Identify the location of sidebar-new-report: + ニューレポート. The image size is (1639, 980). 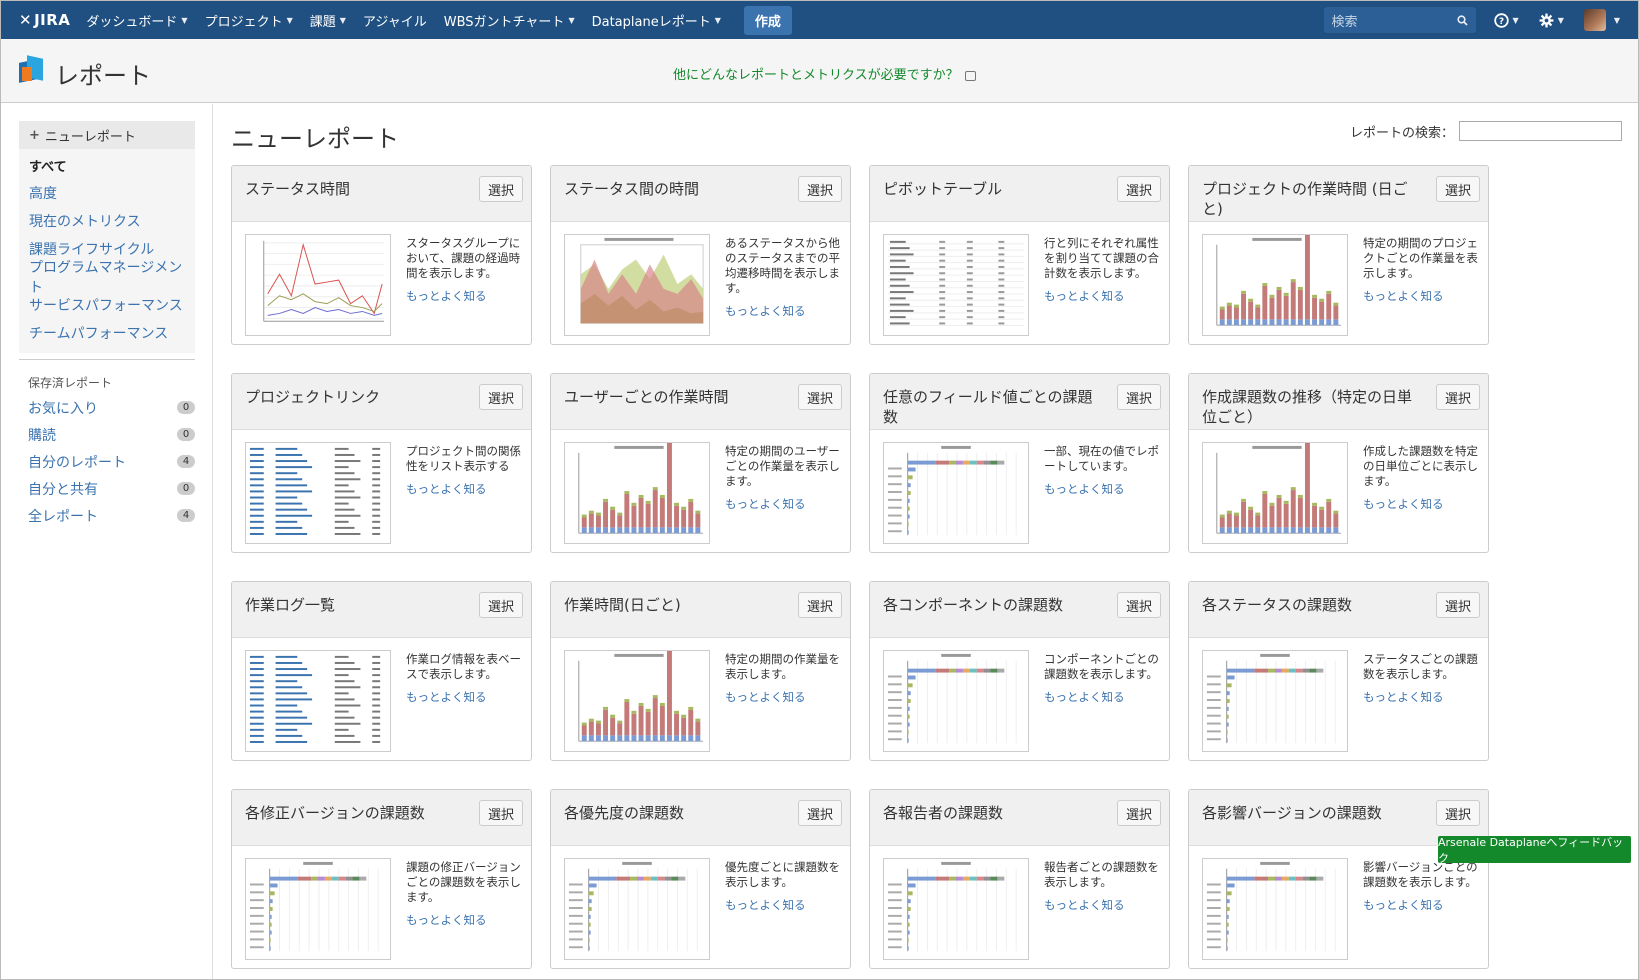
(107, 135).